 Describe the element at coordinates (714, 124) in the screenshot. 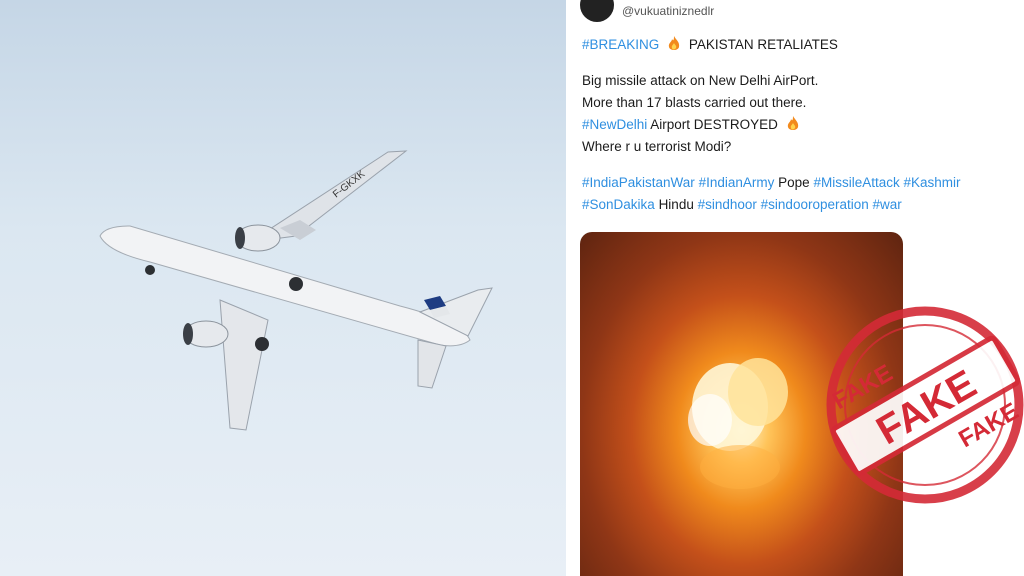

I see `tweet-line-3-text: Airport DESTROYED` at that location.